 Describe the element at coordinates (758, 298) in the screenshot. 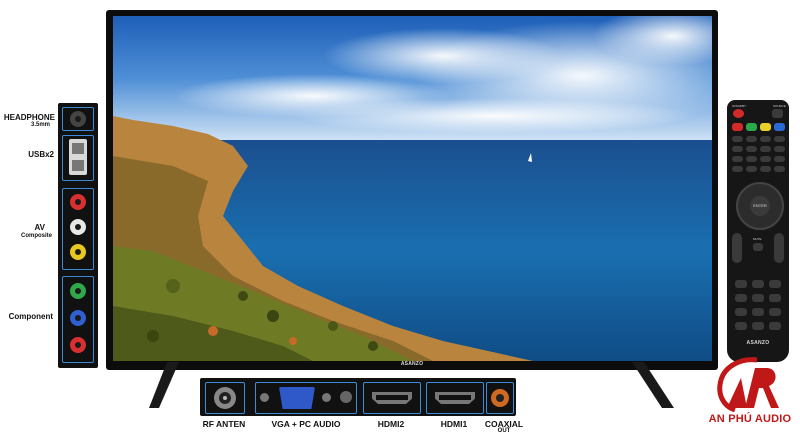

I see `digit-5-button` at that location.